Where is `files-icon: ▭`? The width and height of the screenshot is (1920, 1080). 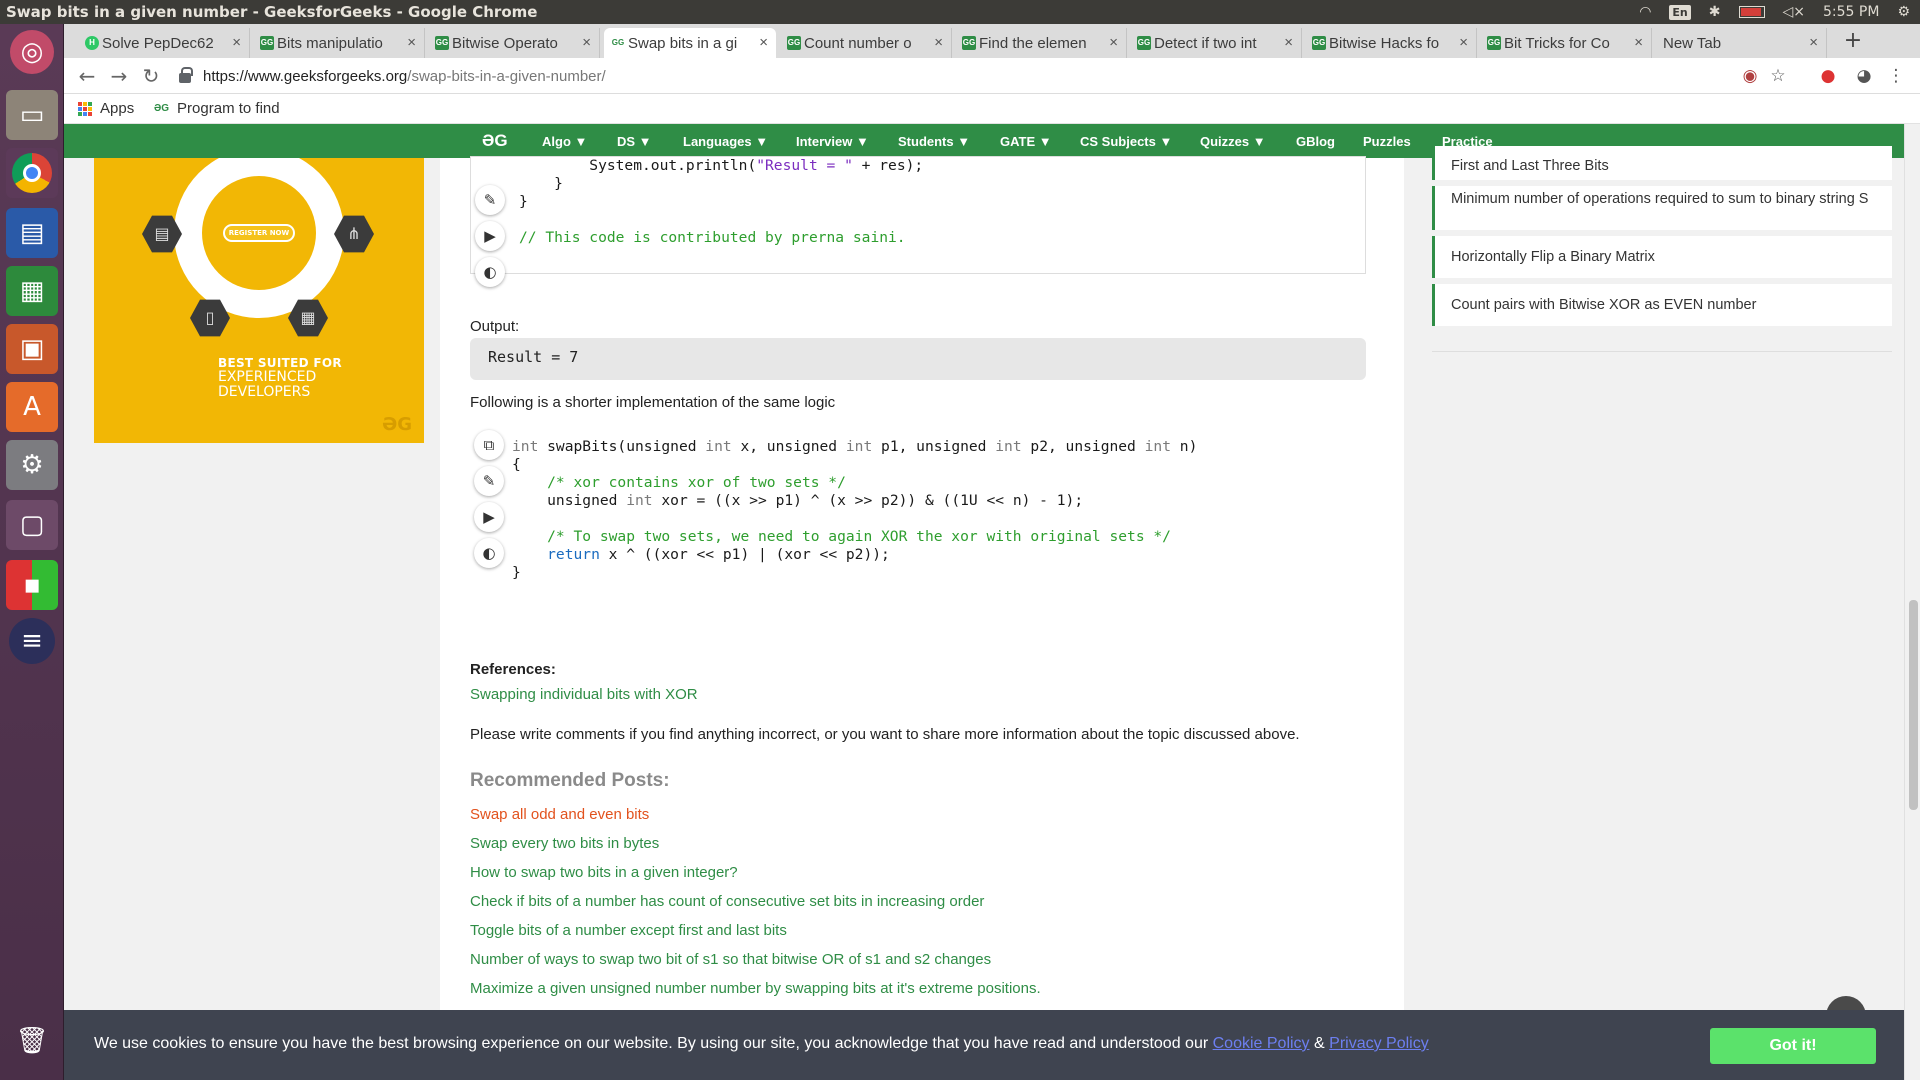
files-icon: ▭ is located at coordinates (32, 115).